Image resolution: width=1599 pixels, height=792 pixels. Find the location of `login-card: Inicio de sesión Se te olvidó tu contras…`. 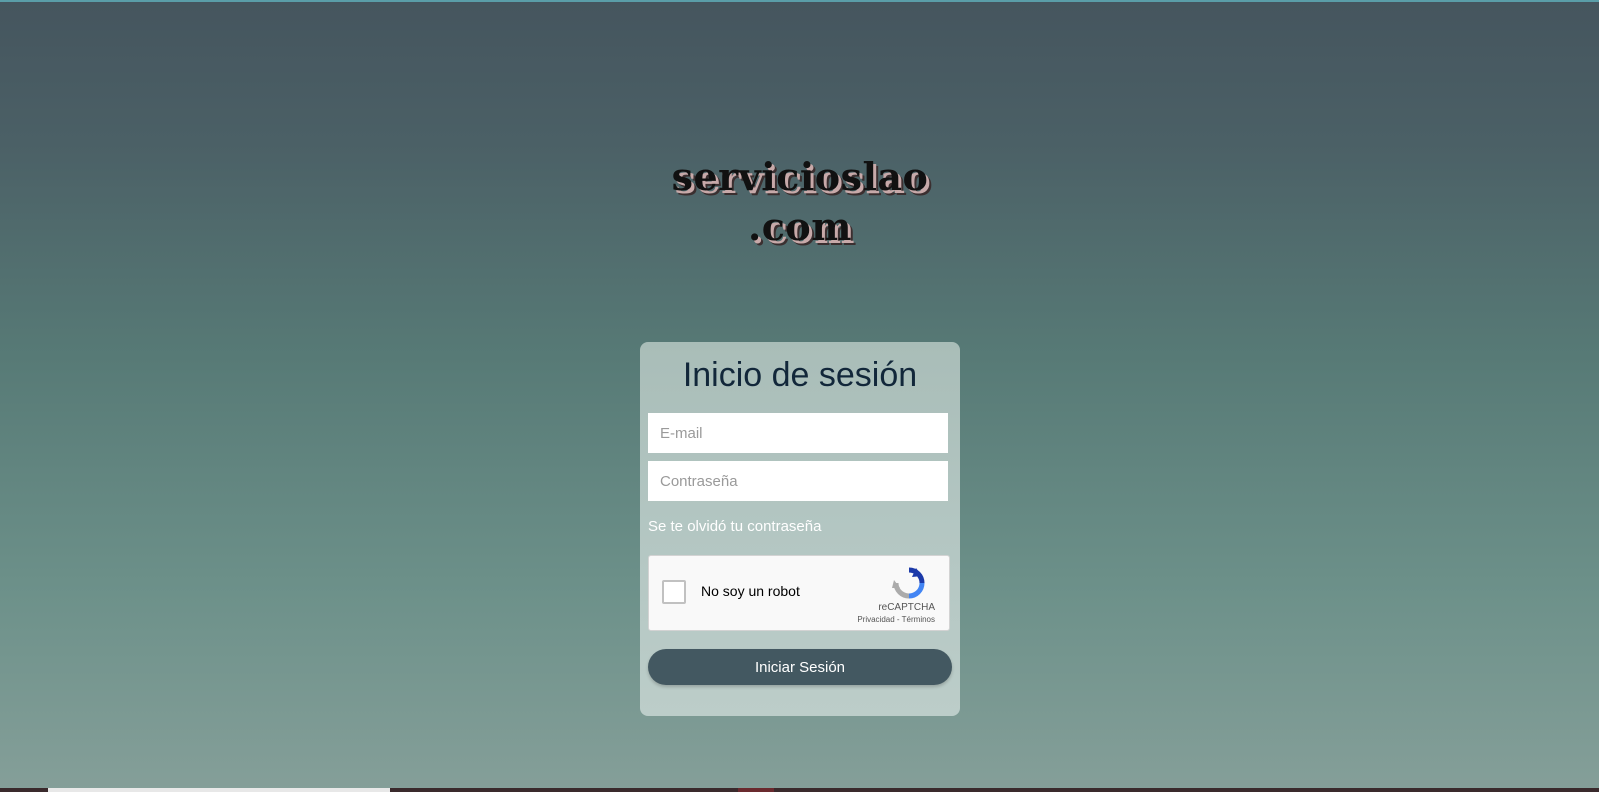

login-card: Inicio de sesión Se te olvidó tu contras… is located at coordinates (800, 529).